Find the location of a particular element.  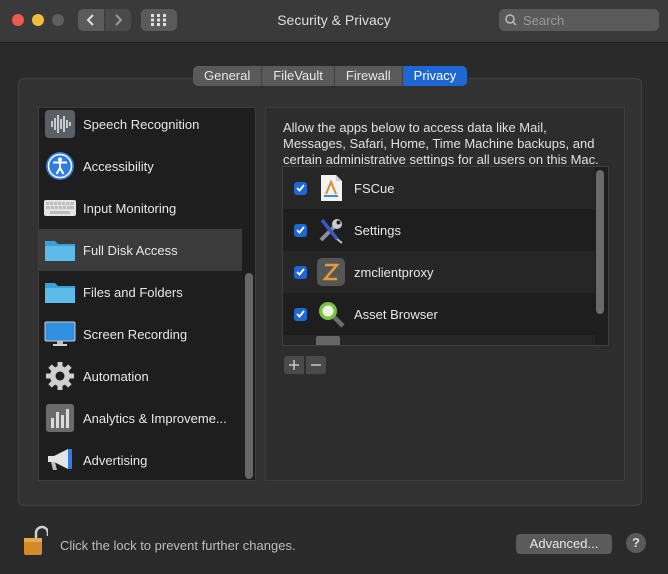

megaphone-icon is located at coordinates (60, 460).